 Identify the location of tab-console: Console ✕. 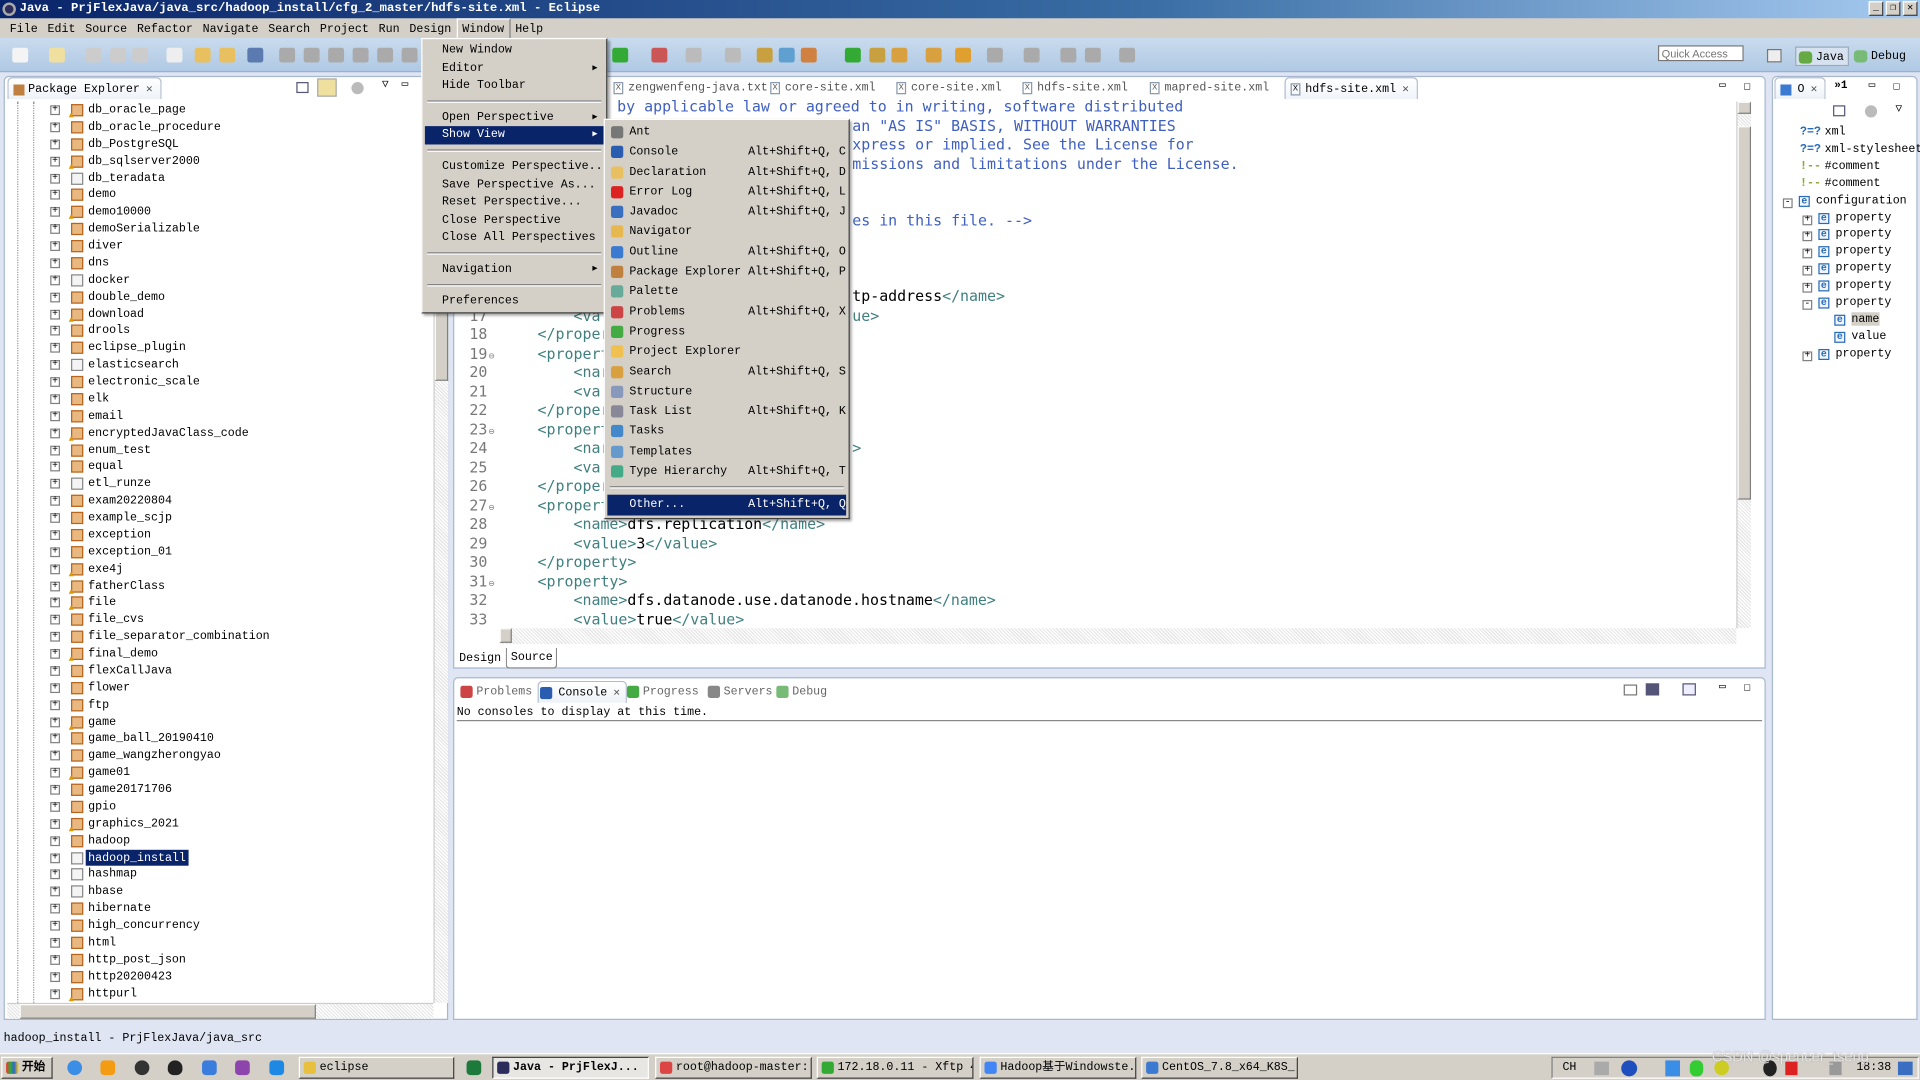
(582, 691).